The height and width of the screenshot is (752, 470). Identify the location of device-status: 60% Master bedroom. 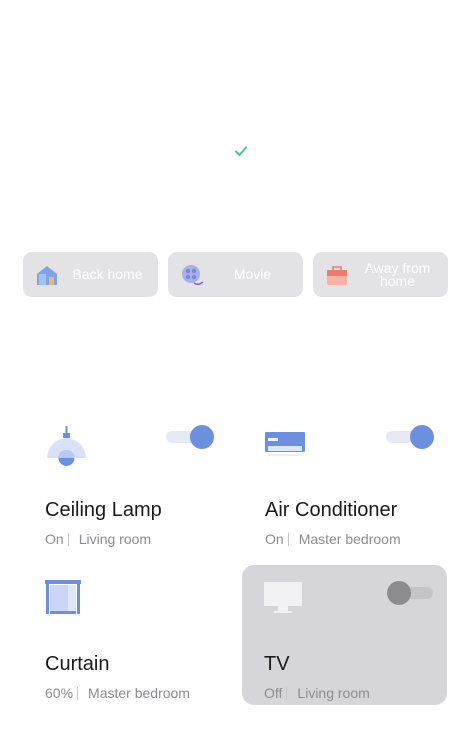
(117, 693).